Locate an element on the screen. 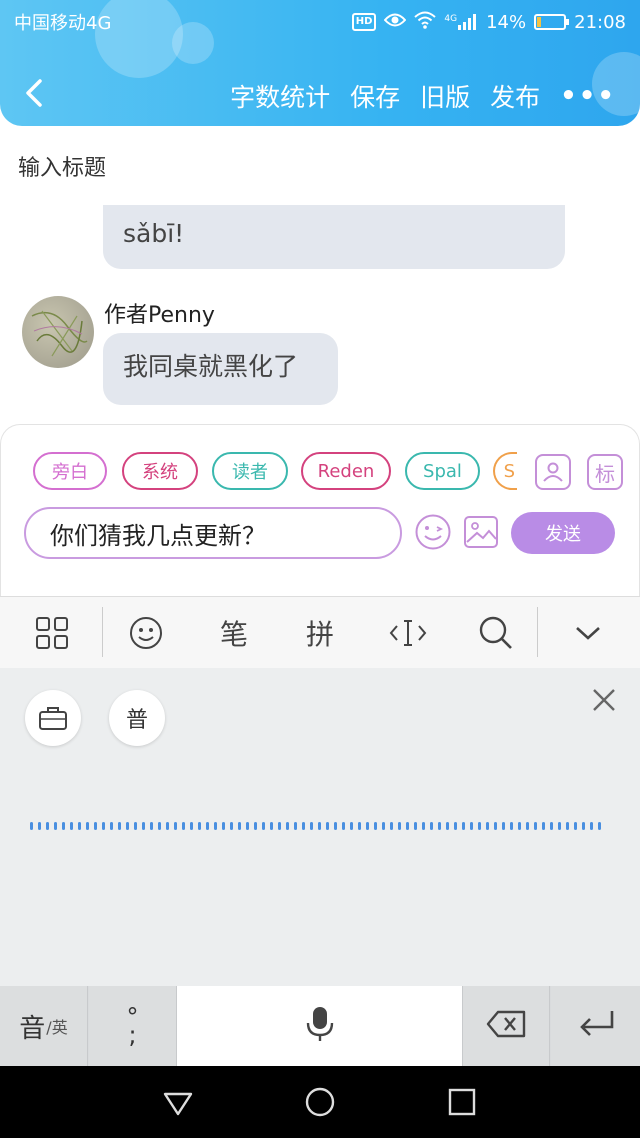 The image size is (640, 1138). microphone-key is located at coordinates (319, 1026).